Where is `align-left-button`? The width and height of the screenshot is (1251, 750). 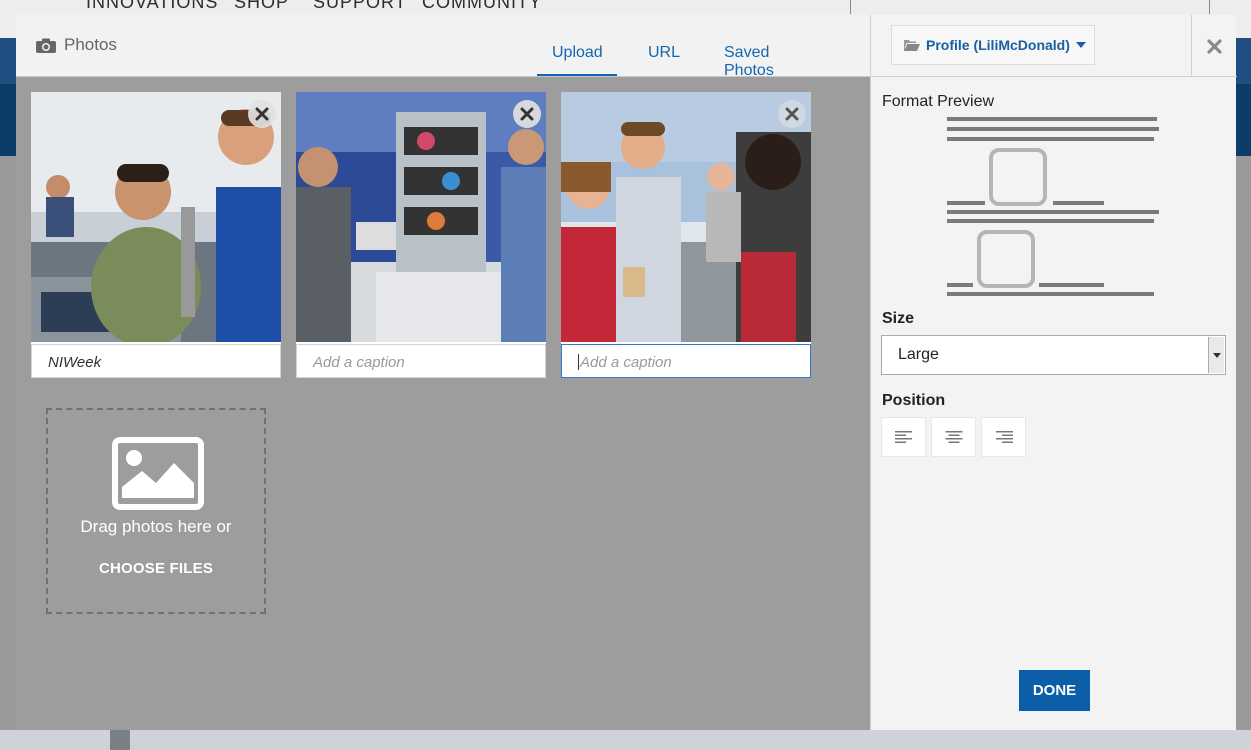
align-left-button is located at coordinates (903, 437).